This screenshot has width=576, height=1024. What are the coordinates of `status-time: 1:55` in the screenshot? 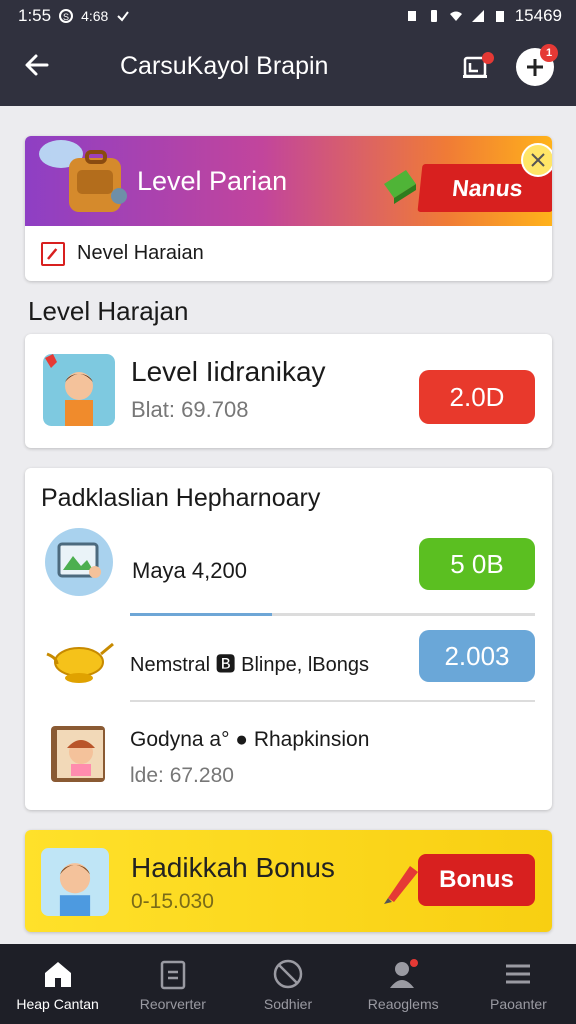 It's located at (35, 15).